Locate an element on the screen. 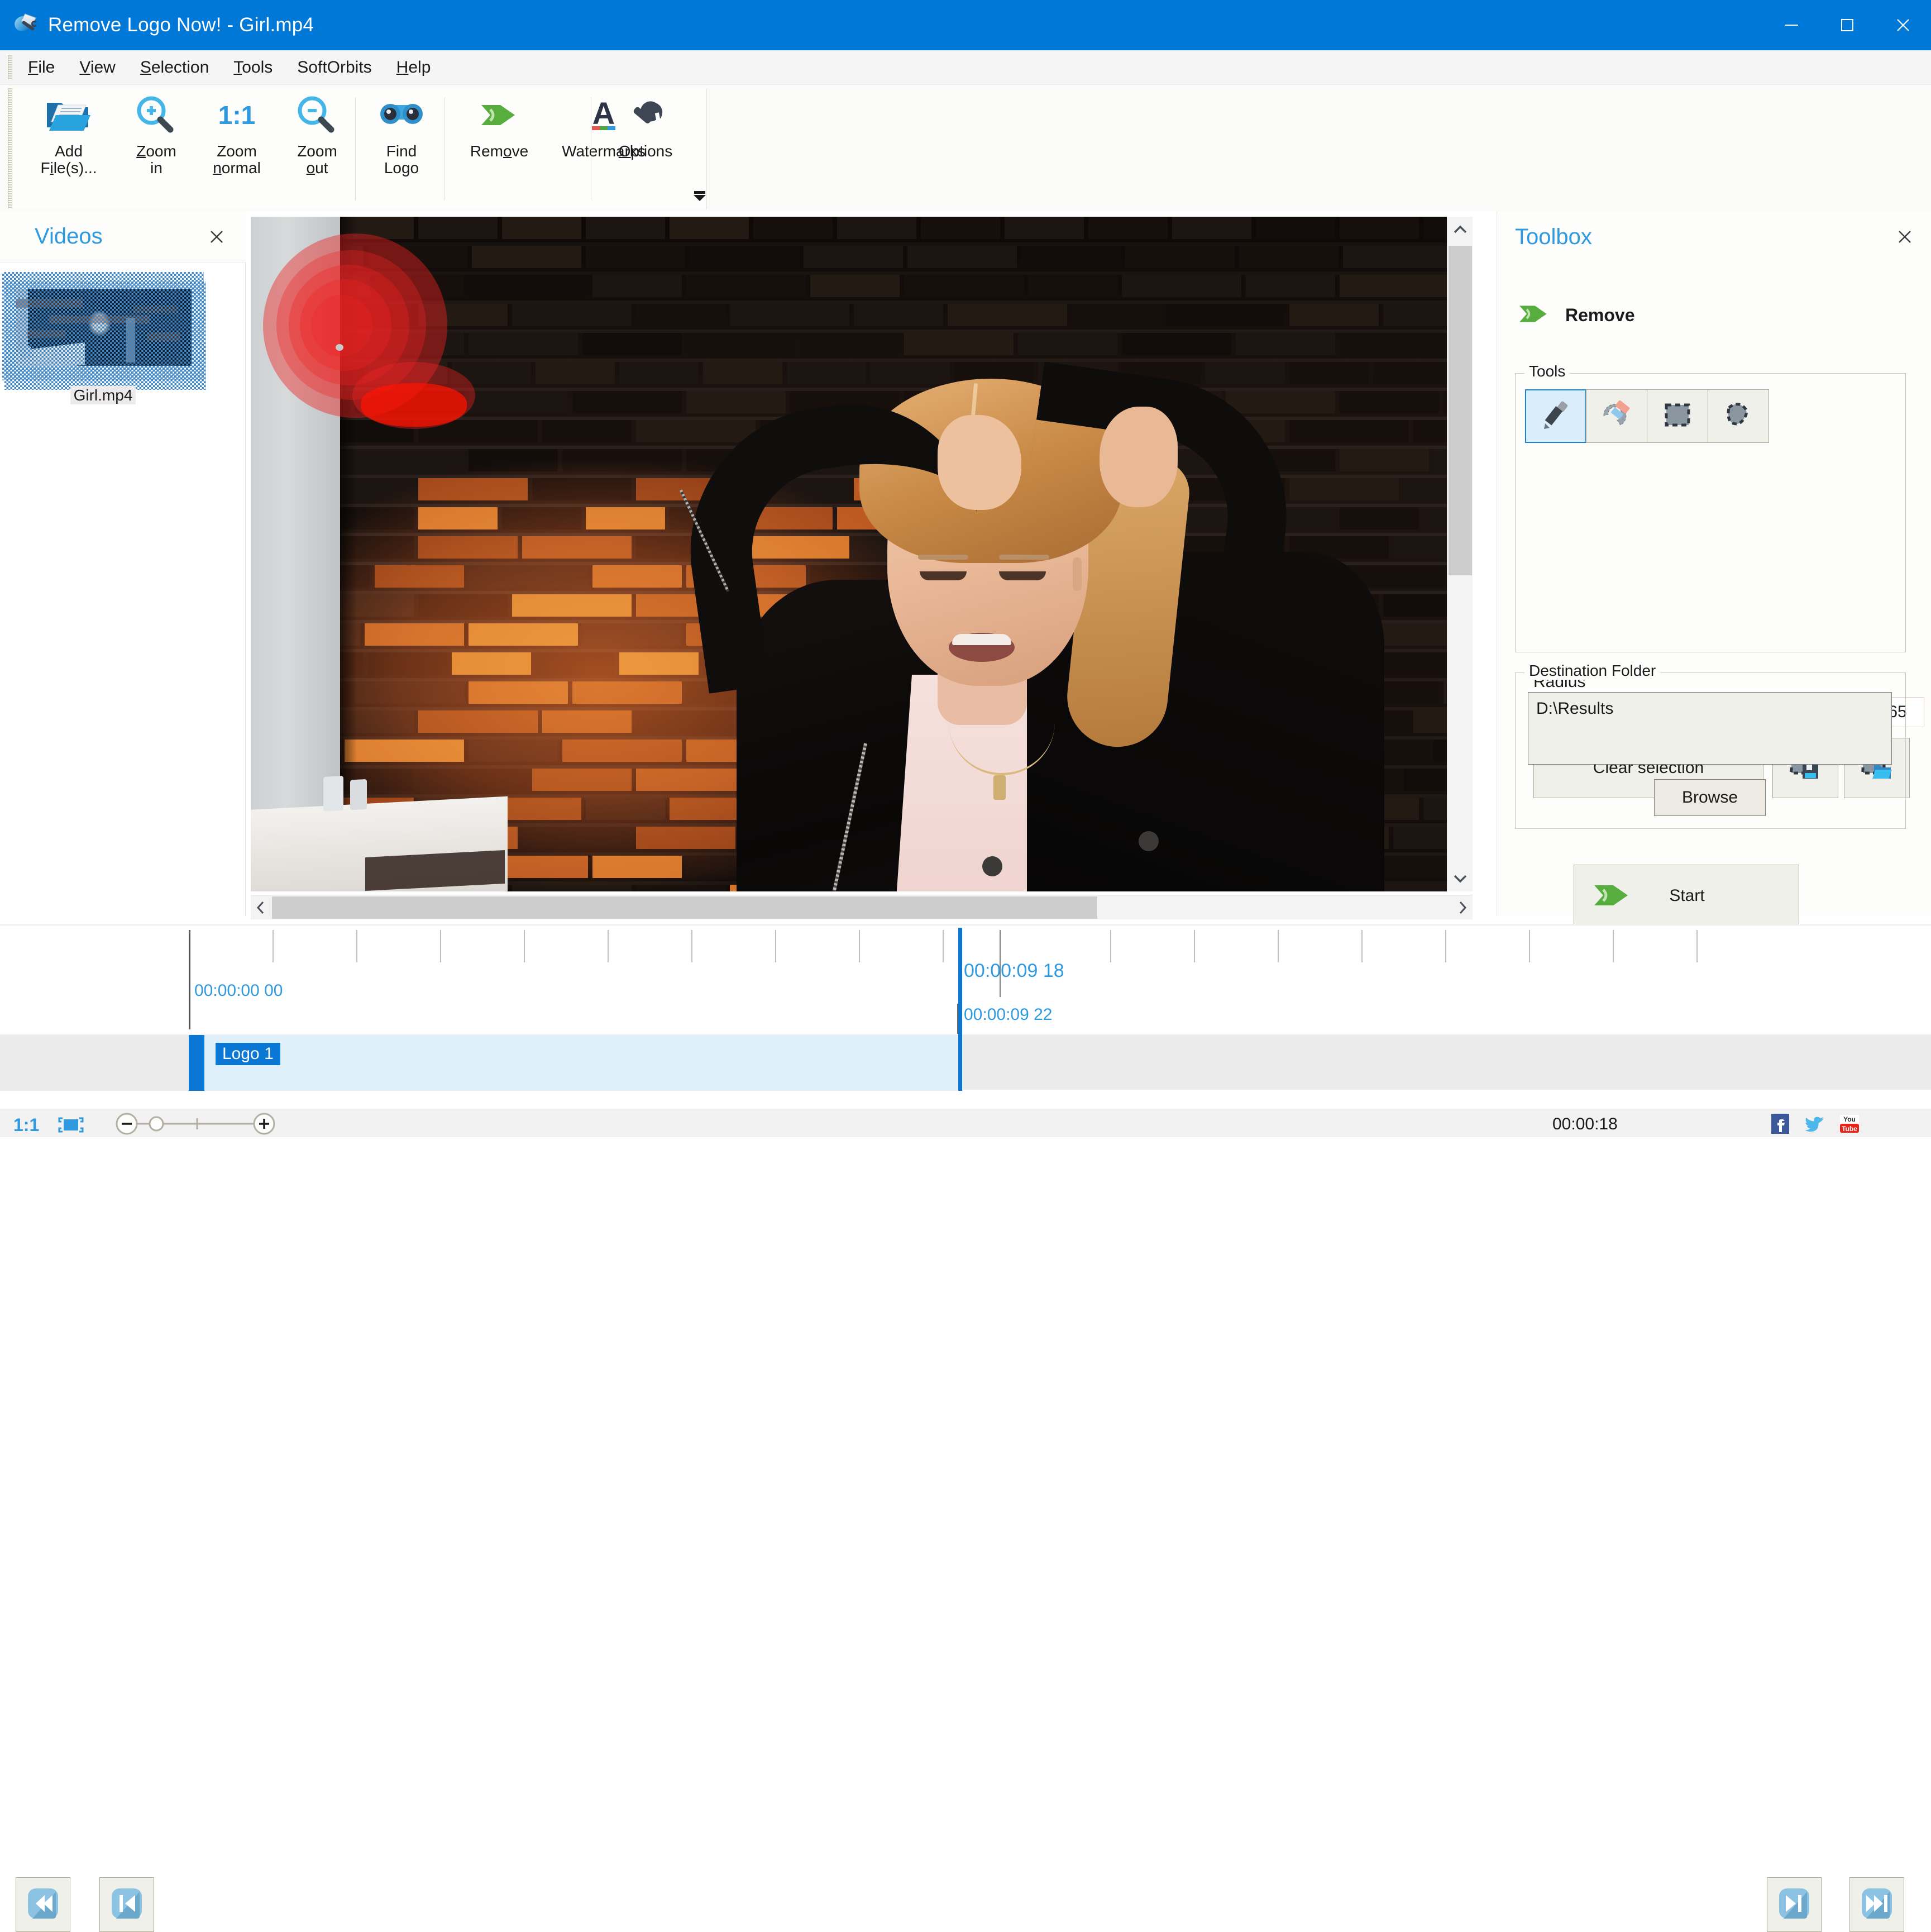 The image size is (1931, 1932). canvas-vertical-scrollbar is located at coordinates (1460, 554).